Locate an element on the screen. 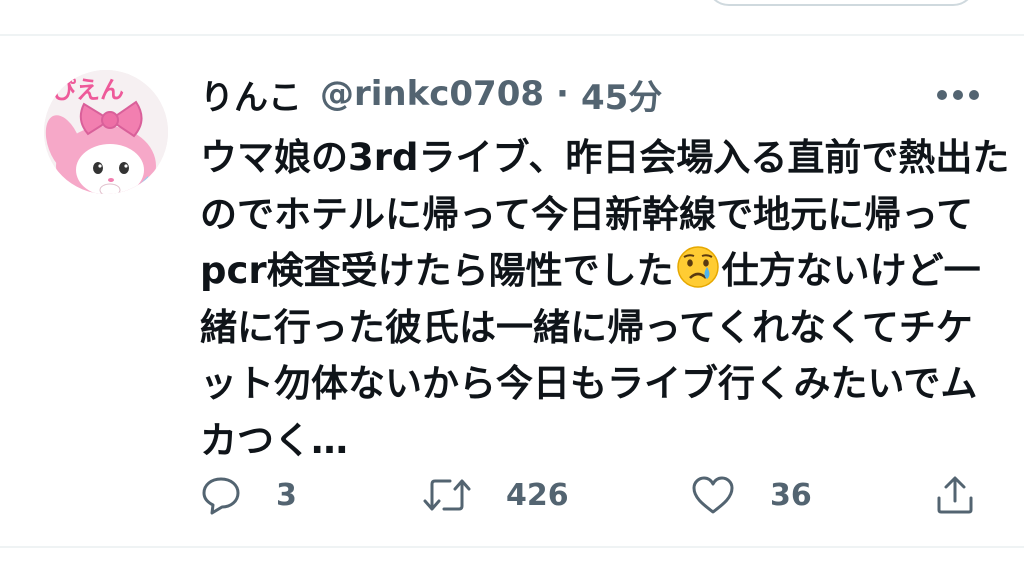  user-handle: @rinkc0708 is located at coordinates (432, 94).